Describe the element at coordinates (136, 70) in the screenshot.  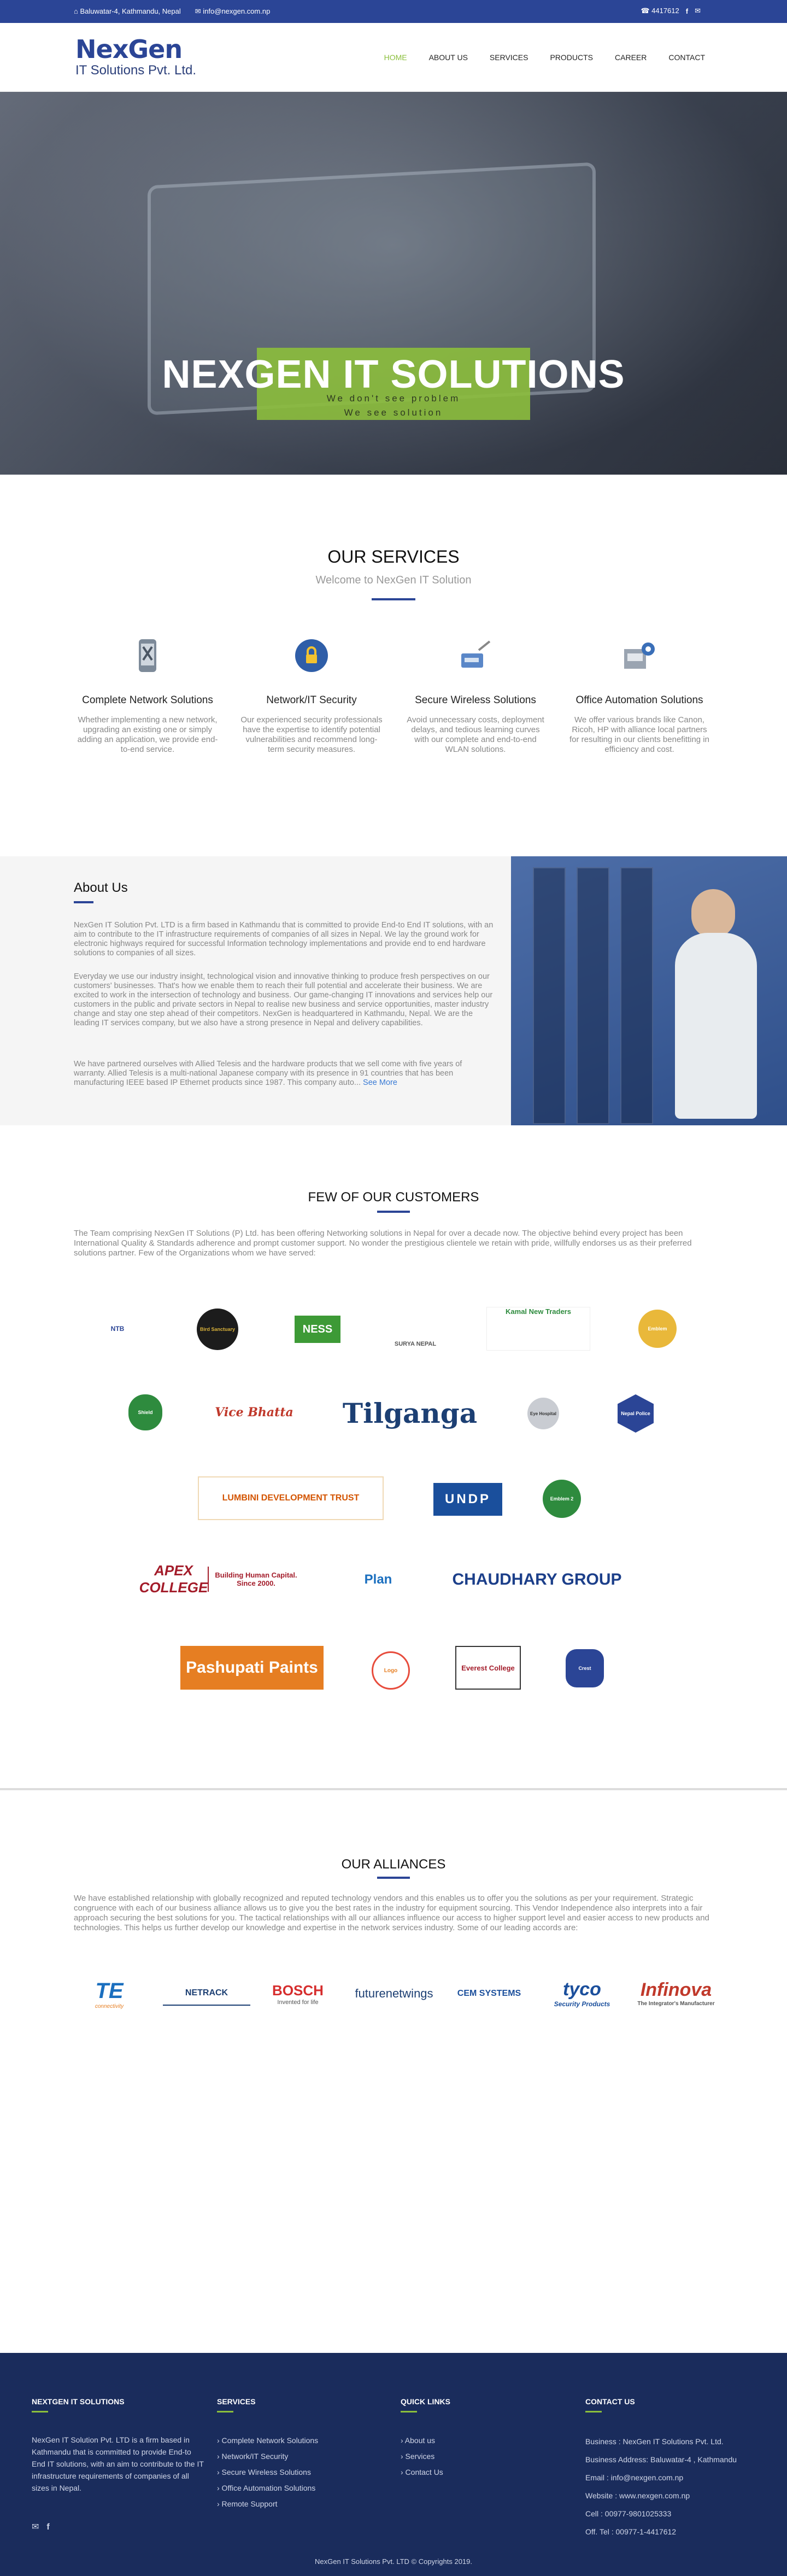
I see `logo-subtitle: IT Solutions Pvt. Ltd.` at that location.